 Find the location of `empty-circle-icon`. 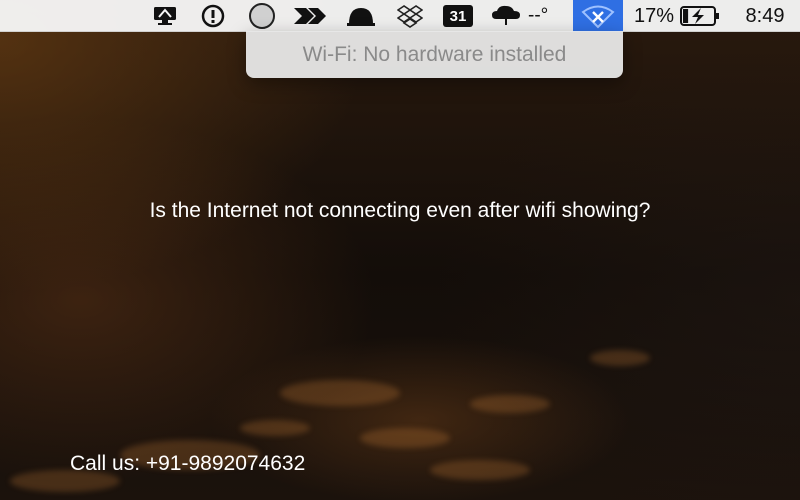

empty-circle-icon is located at coordinates (262, 16).